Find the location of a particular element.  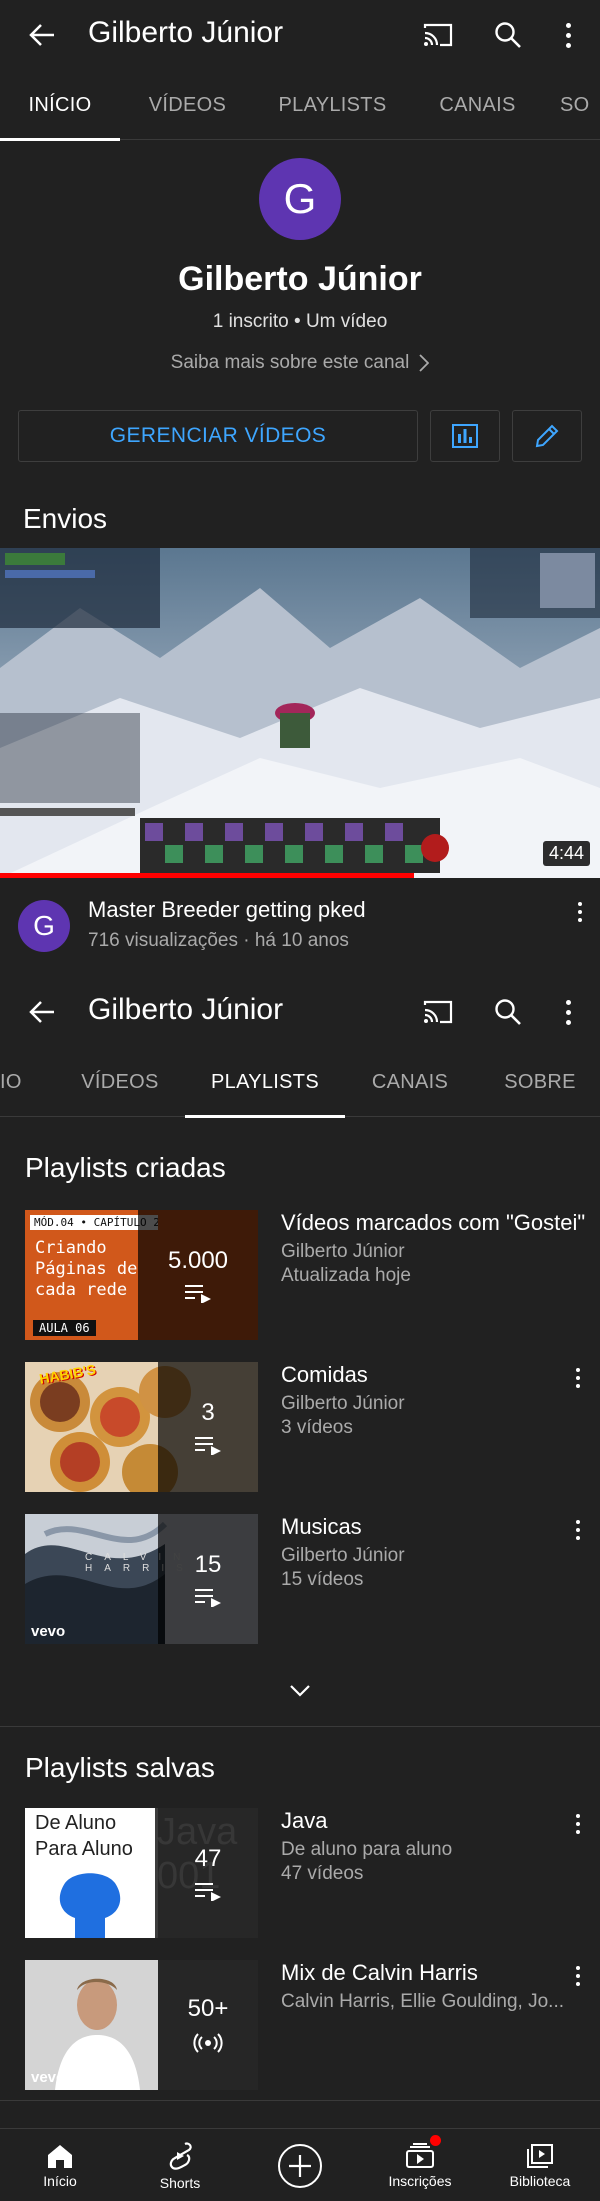

analytics-button is located at coordinates (465, 436).